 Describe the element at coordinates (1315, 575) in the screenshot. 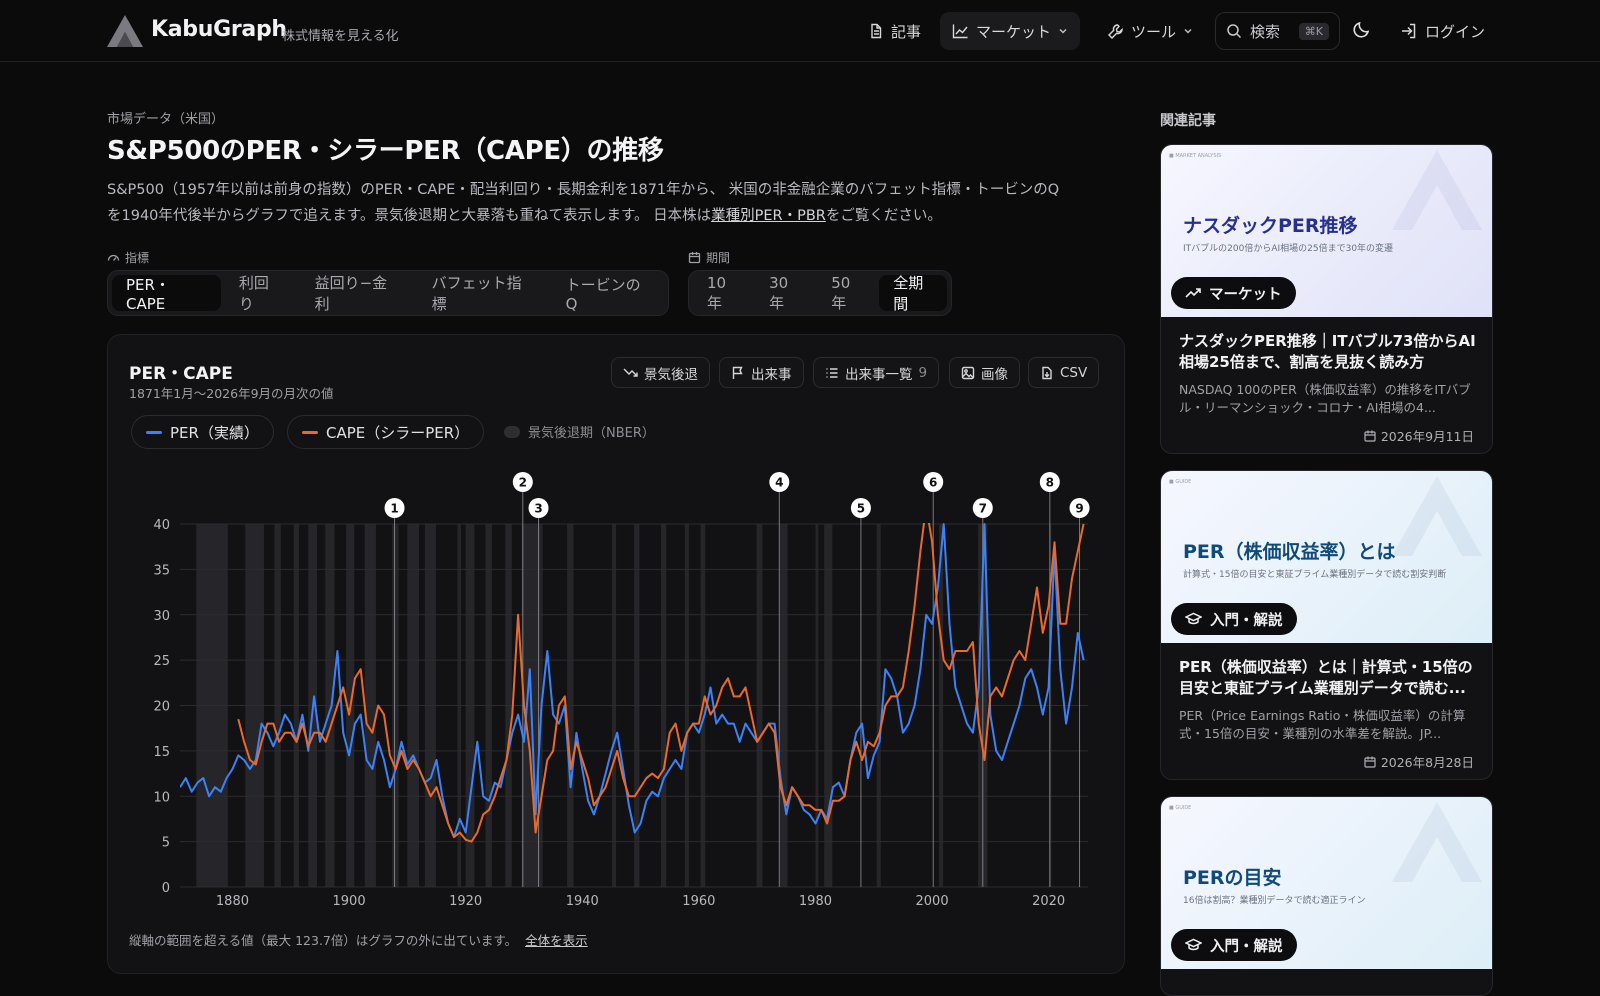

I see `thumbnail-subtitle: 計算式・15倍の目安と東証プライム業種別データで読む割安判断` at that location.